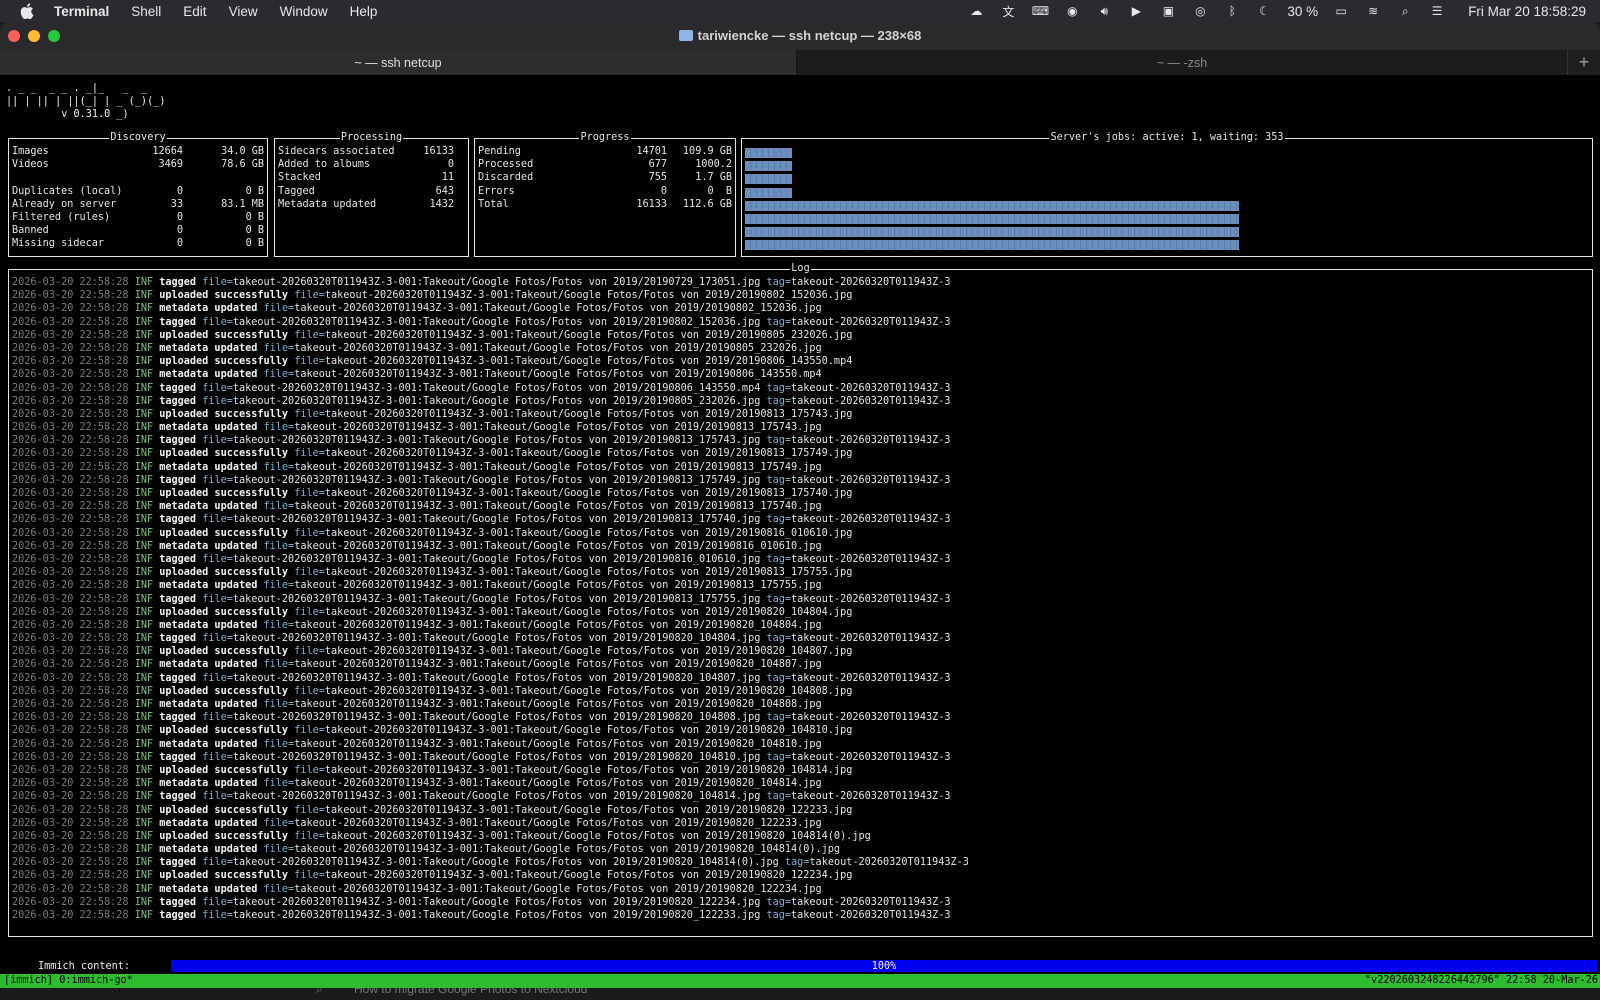  I want to click on menu-help: Help, so click(364, 11).